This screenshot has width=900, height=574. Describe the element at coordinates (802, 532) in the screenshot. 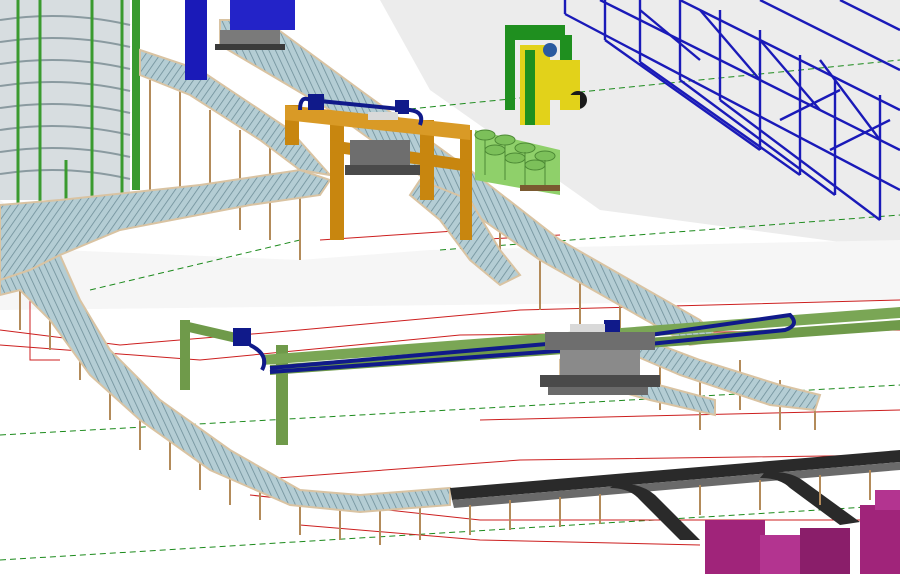

I see `wrapping-machine` at that location.